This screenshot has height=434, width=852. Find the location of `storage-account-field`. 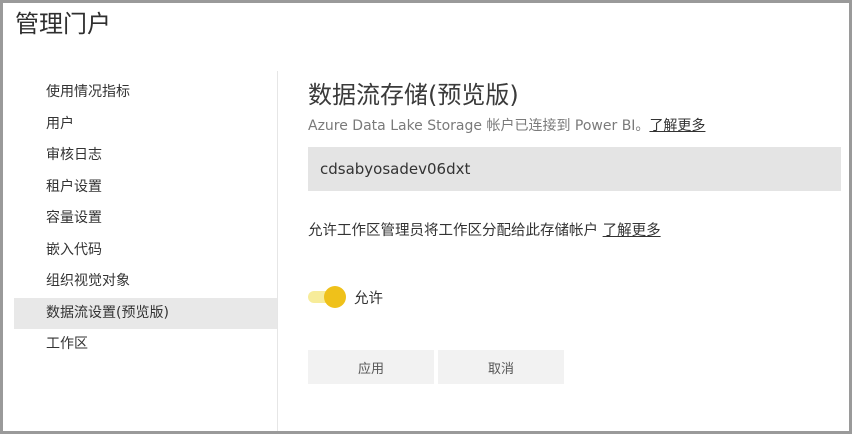

storage-account-field is located at coordinates (574, 169).